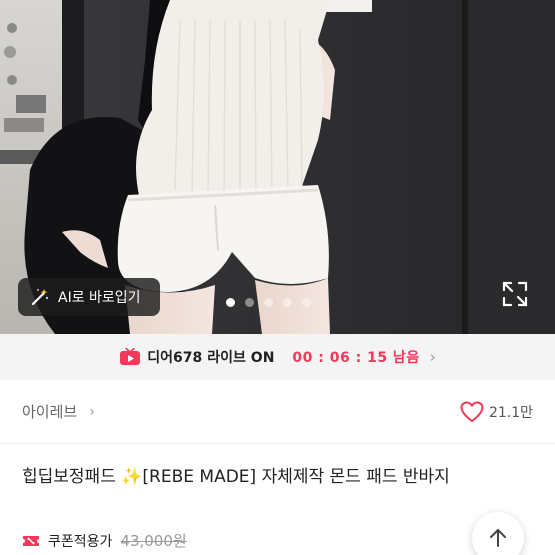 Image resolution: width=555 pixels, height=555 pixels. I want to click on live-tv-icon, so click(130, 356).